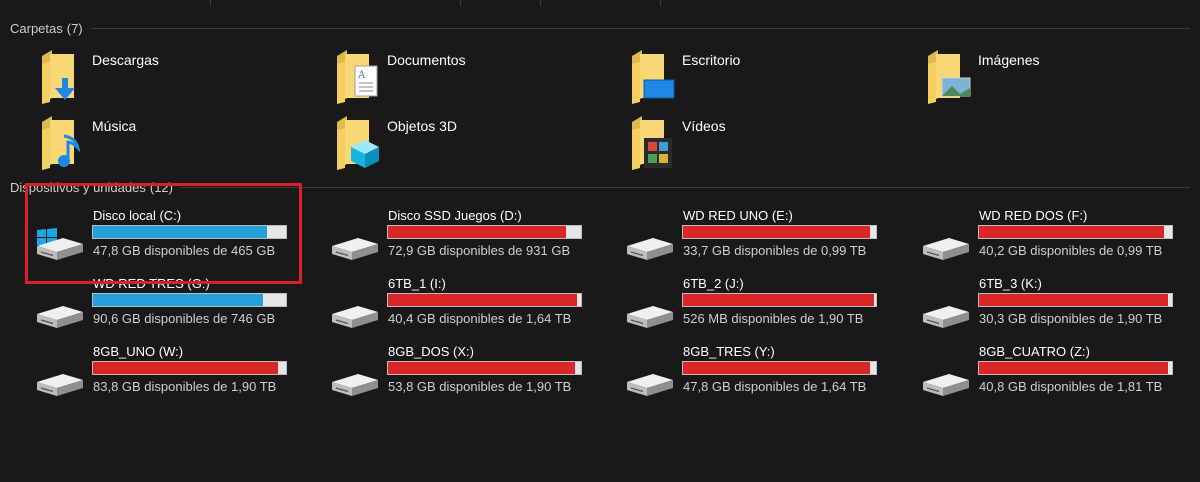 The height and width of the screenshot is (482, 1200). What do you see at coordinates (64, 77) in the screenshot?
I see `folder-downloads-icon` at bounding box center [64, 77].